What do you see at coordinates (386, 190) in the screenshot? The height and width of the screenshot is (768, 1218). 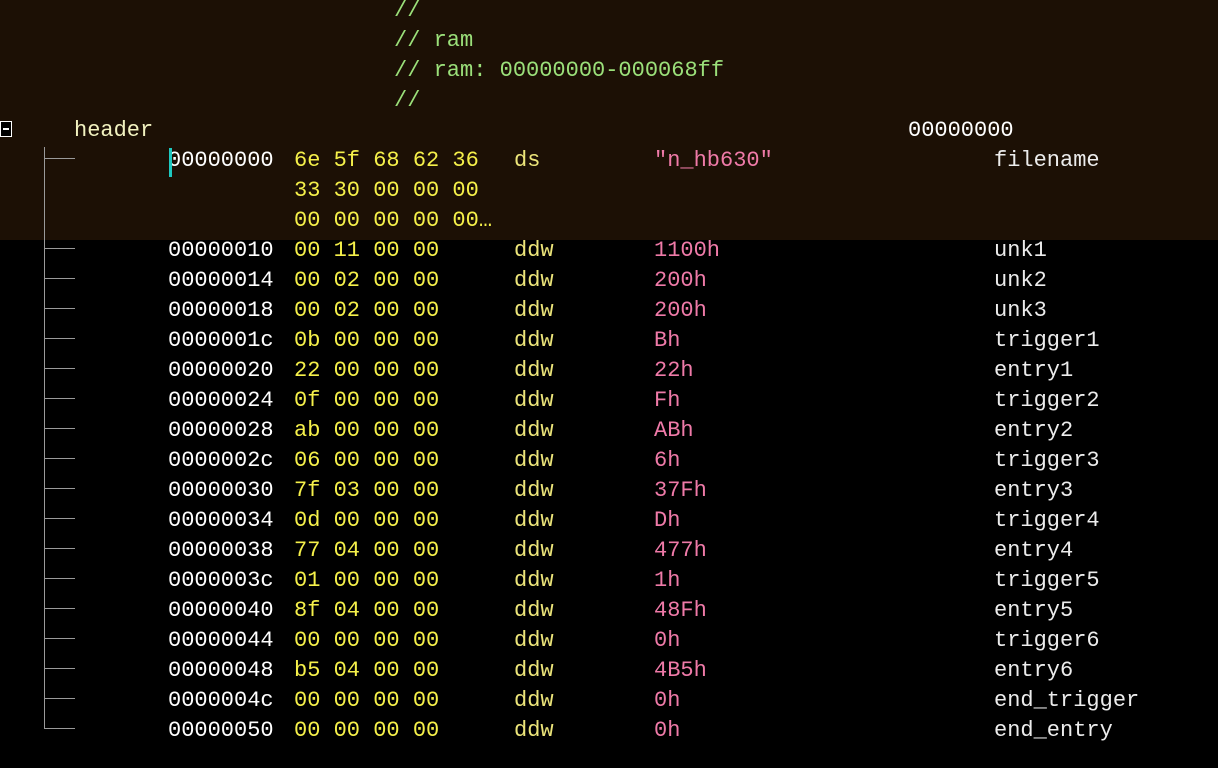 I see `row-bytes: 33 30 00 00 00` at bounding box center [386, 190].